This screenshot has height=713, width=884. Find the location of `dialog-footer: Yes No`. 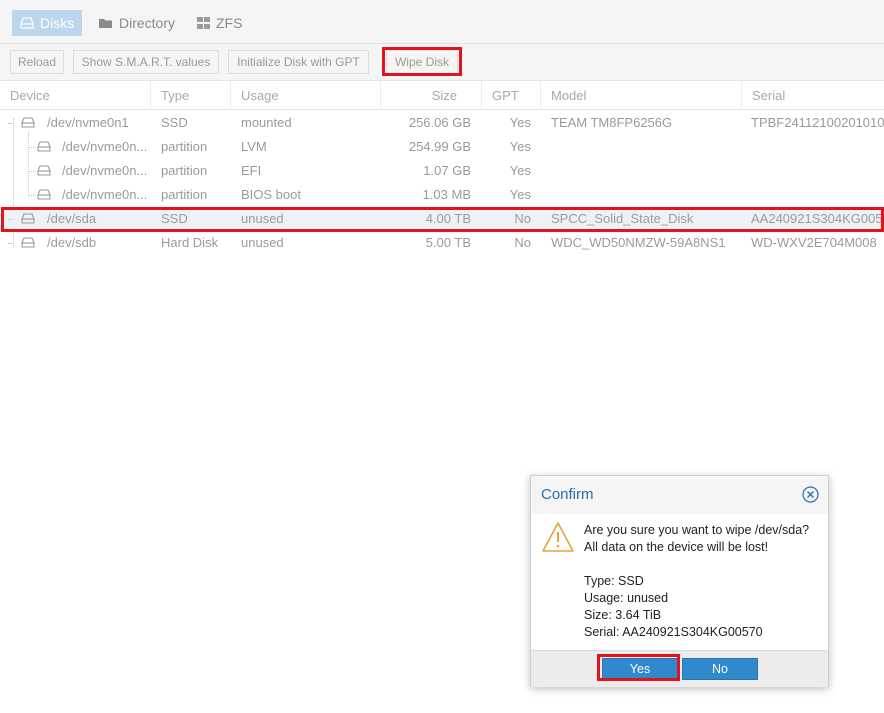

dialog-footer: Yes No is located at coordinates (679, 668).